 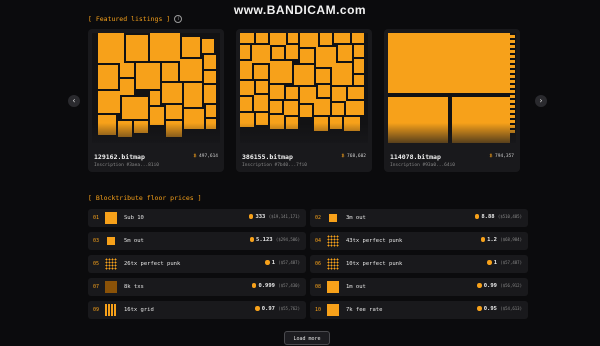 I want to click on row-rank: 01, so click(x=96, y=218).